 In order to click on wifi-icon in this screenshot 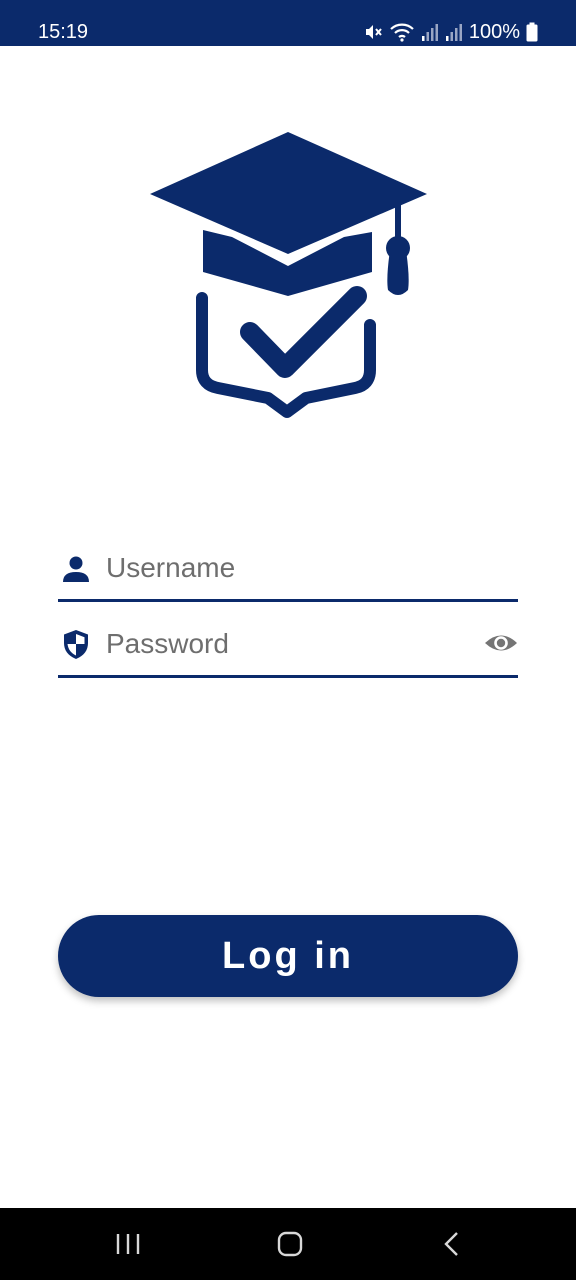, I will do `click(402, 32)`.